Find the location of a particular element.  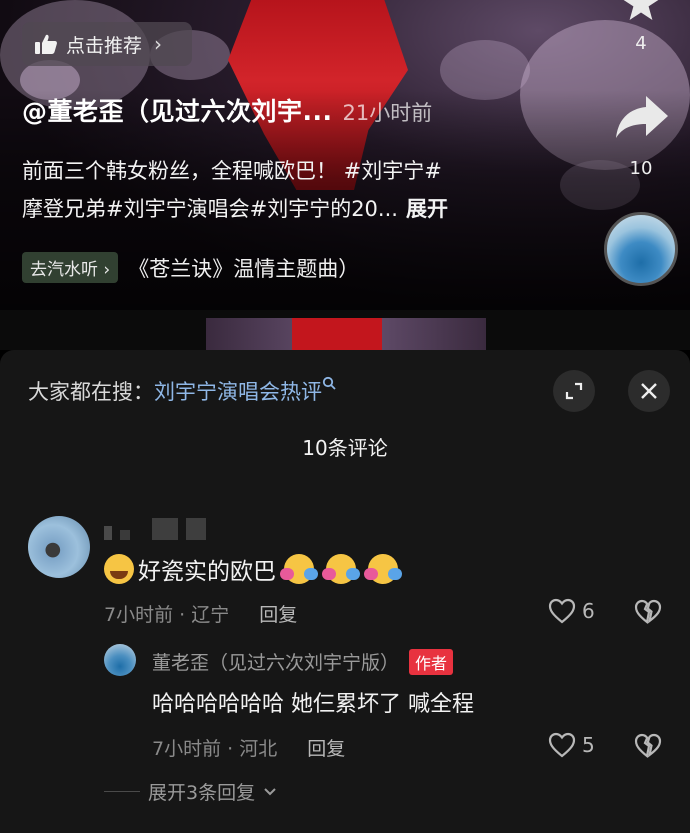

like-count: 6 is located at coordinates (588, 611).